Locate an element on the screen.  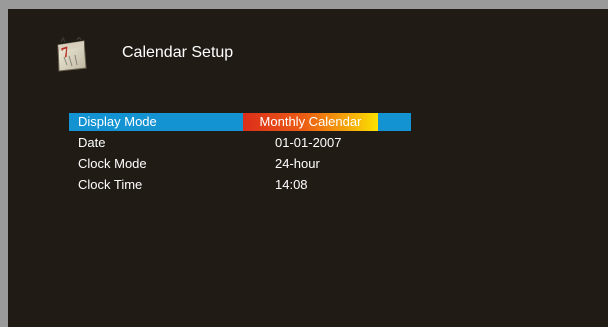
setting-row-date: Date 01-01-2007 is located at coordinates (240, 143).